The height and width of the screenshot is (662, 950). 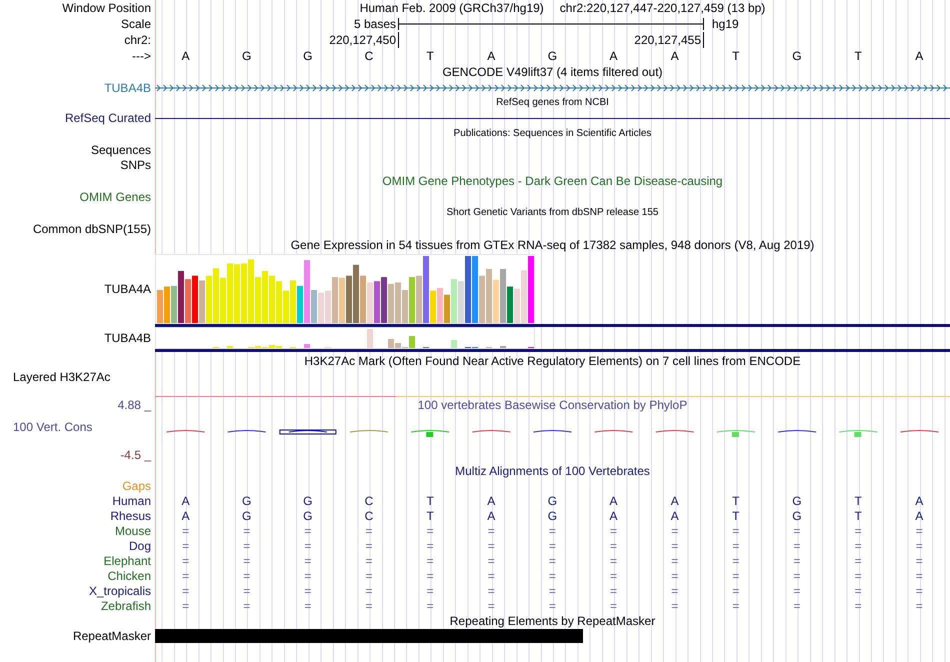 I want to click on track-title: Short Genetic Variants from dbSNP release 155, so click(x=552, y=213).